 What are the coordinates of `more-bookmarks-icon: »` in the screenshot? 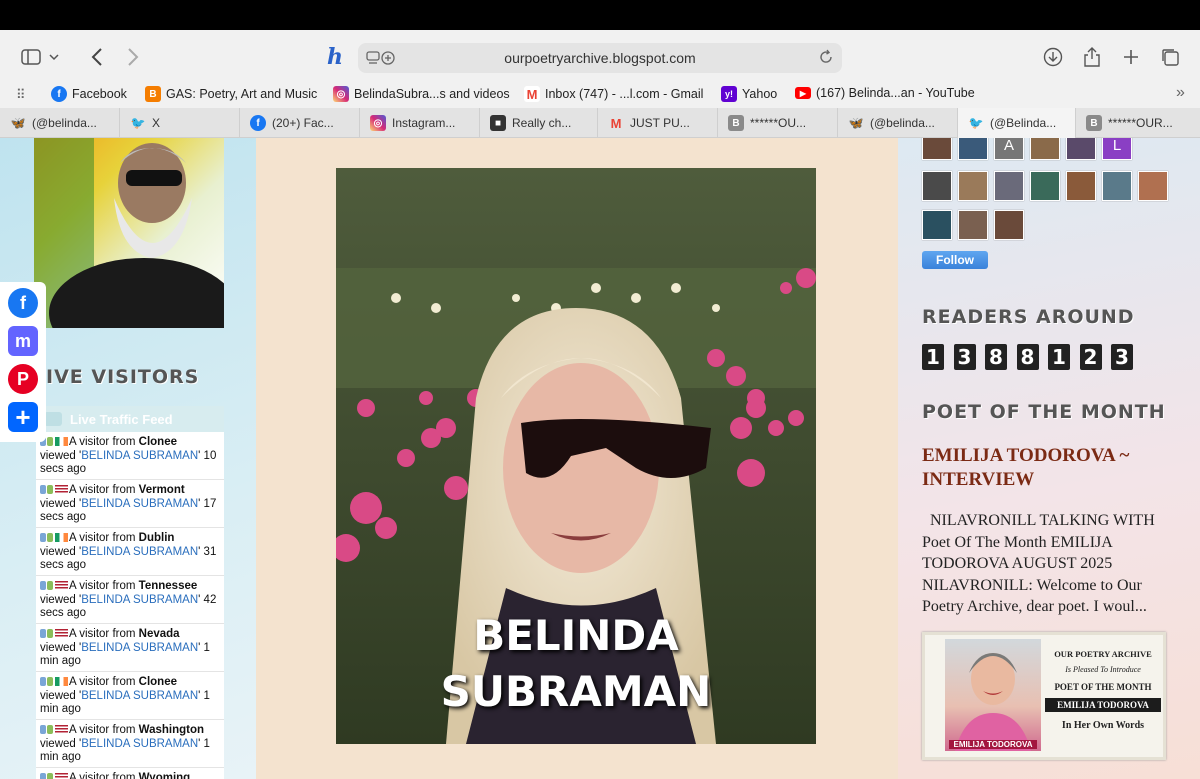 It's located at (1180, 93).